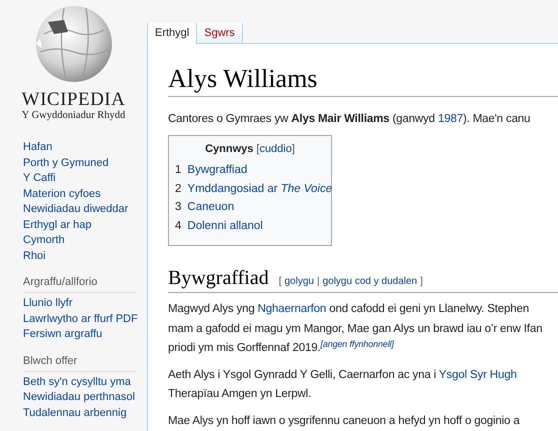 This screenshot has width=558, height=431. I want to click on toc-number: 4, so click(178, 226).